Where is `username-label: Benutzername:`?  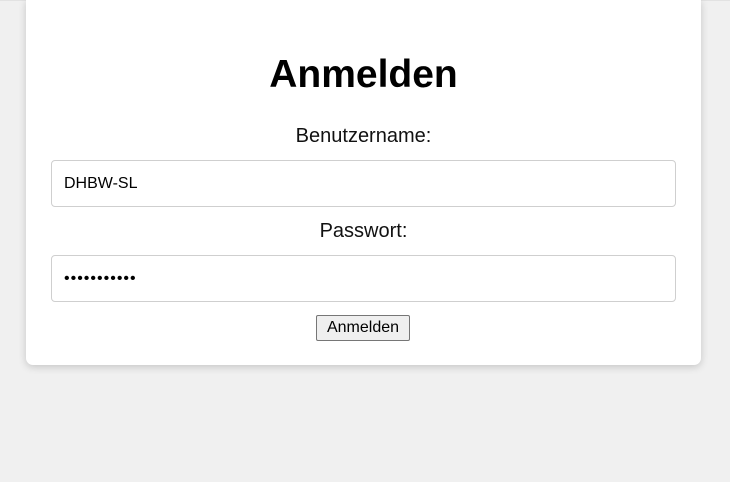 username-label: Benutzername: is located at coordinates (363, 136).